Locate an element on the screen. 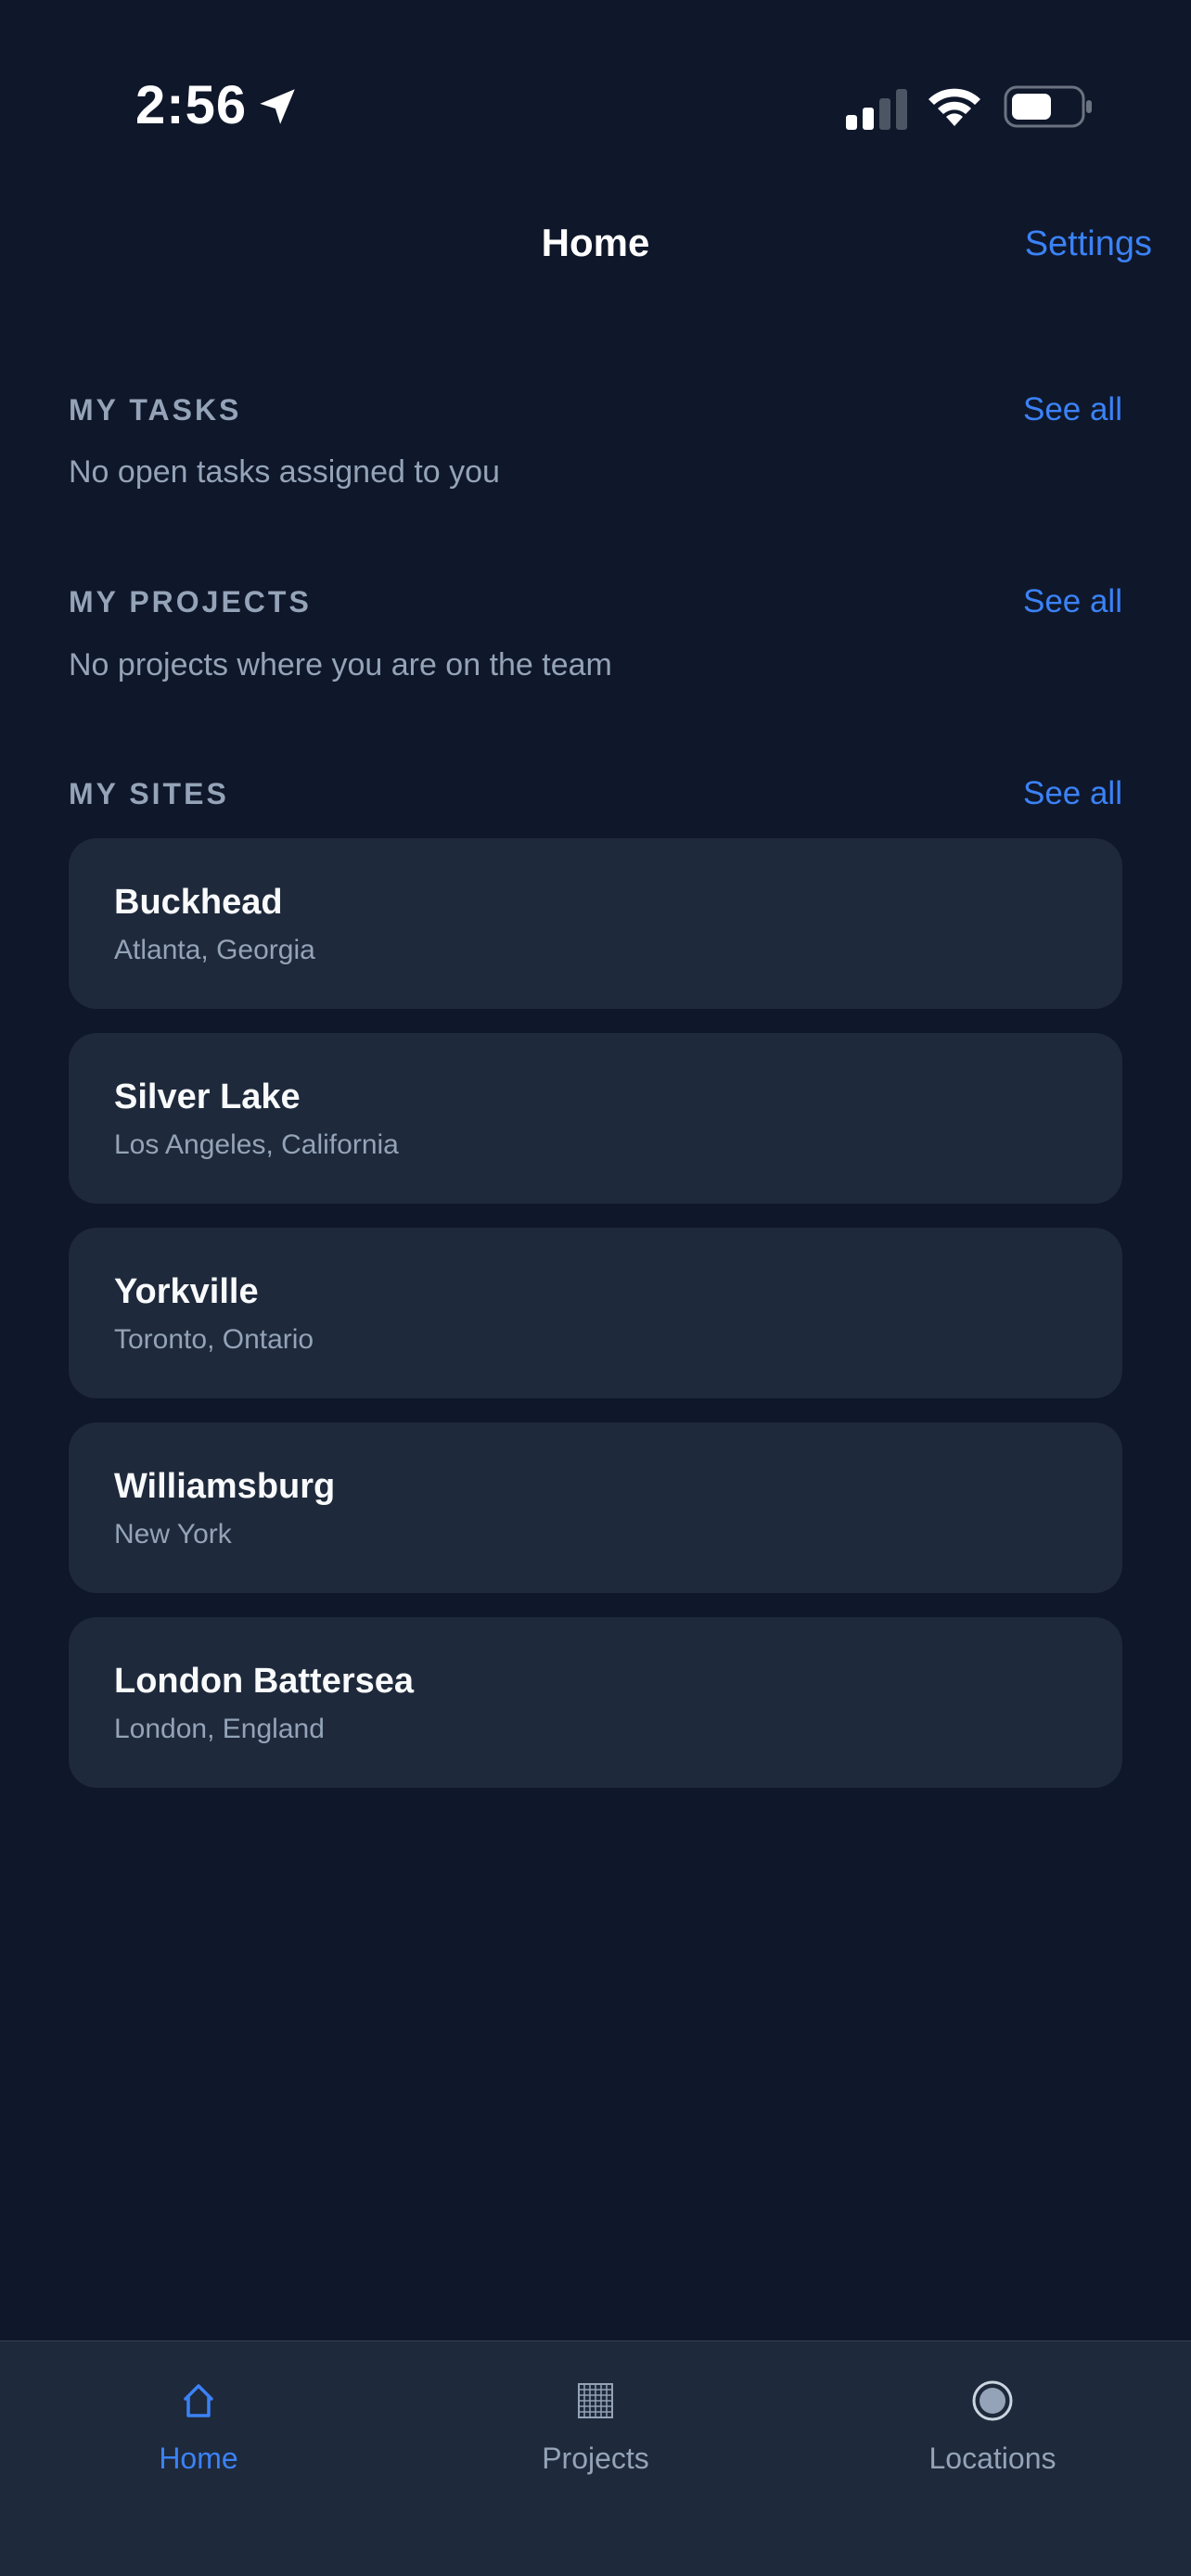  tab-home: Home is located at coordinates (198, 2421).